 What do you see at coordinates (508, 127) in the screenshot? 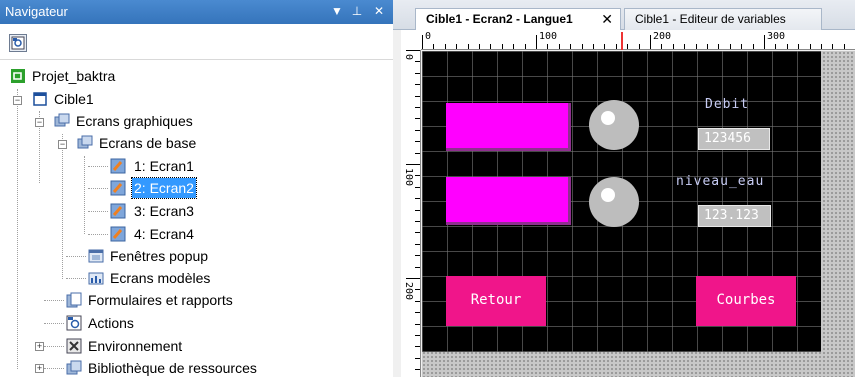
I see `indicator-rect-debit` at bounding box center [508, 127].